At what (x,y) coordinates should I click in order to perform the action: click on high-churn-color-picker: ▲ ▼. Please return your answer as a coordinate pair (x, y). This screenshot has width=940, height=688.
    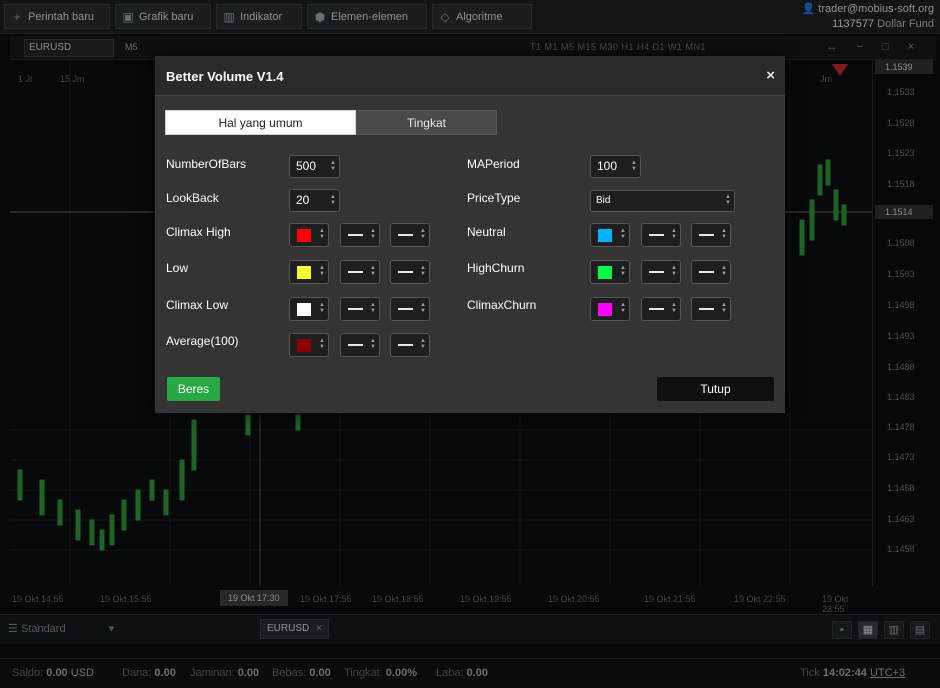
    Looking at the image, I should click on (610, 272).